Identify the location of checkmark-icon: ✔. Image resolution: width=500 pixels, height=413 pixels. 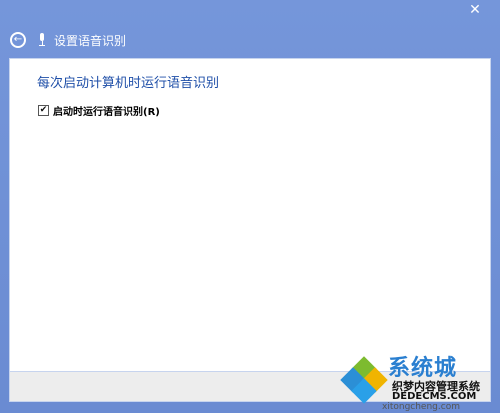
(43, 110).